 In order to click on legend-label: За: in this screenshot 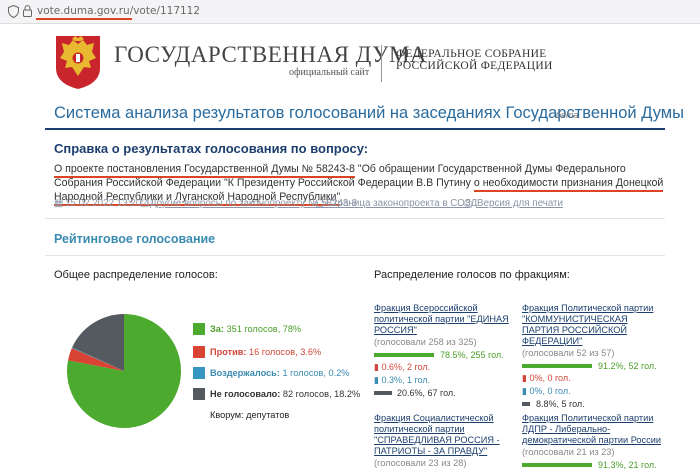, I will do `click(217, 329)`.